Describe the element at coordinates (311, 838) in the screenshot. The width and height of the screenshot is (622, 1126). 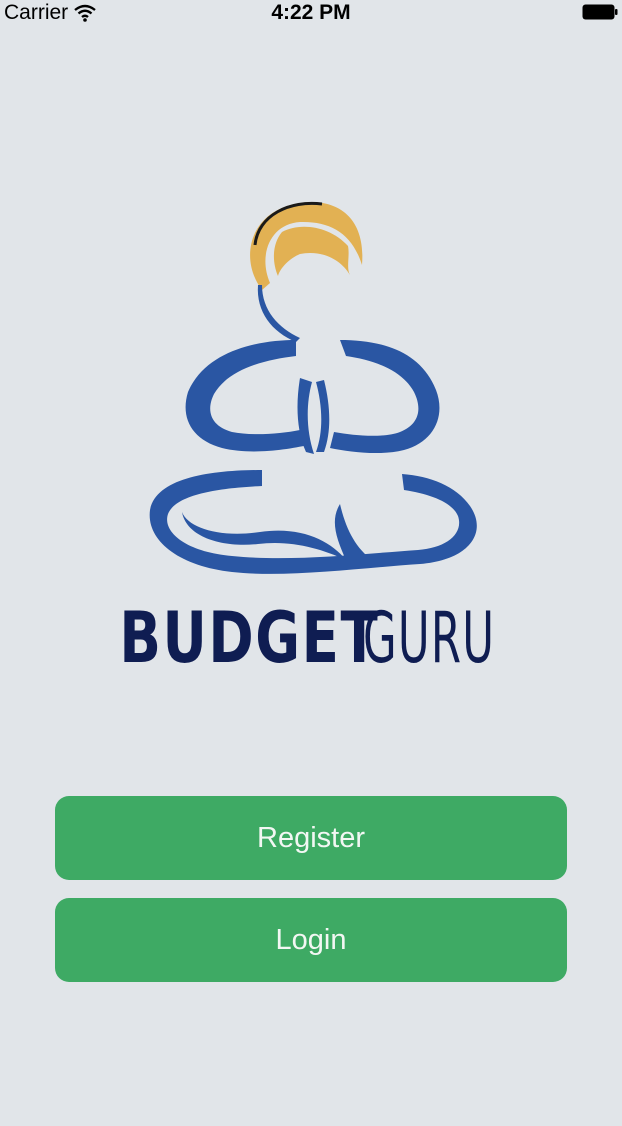
I see `register-button: Register` at that location.